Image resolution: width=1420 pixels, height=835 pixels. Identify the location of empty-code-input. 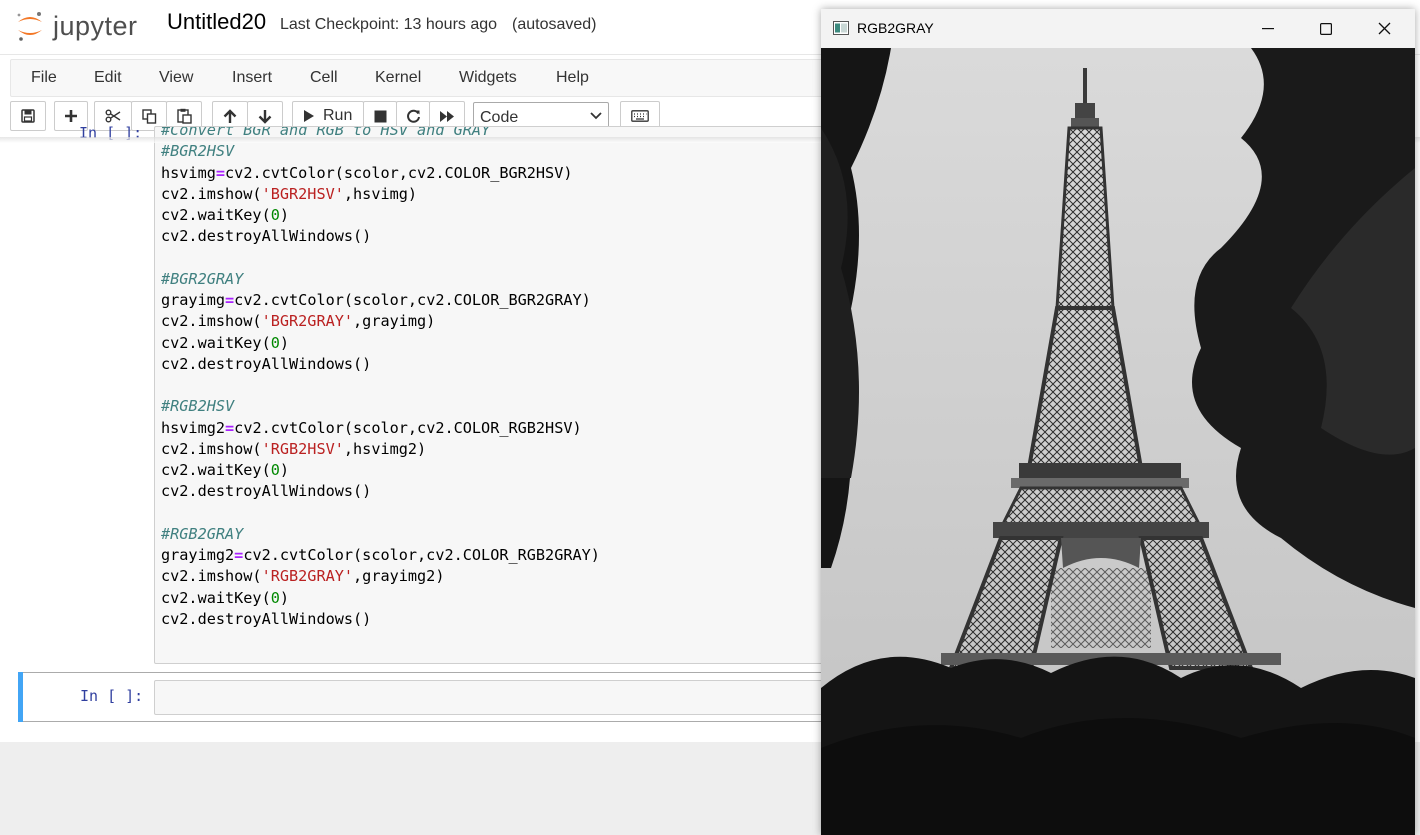
(499, 697).